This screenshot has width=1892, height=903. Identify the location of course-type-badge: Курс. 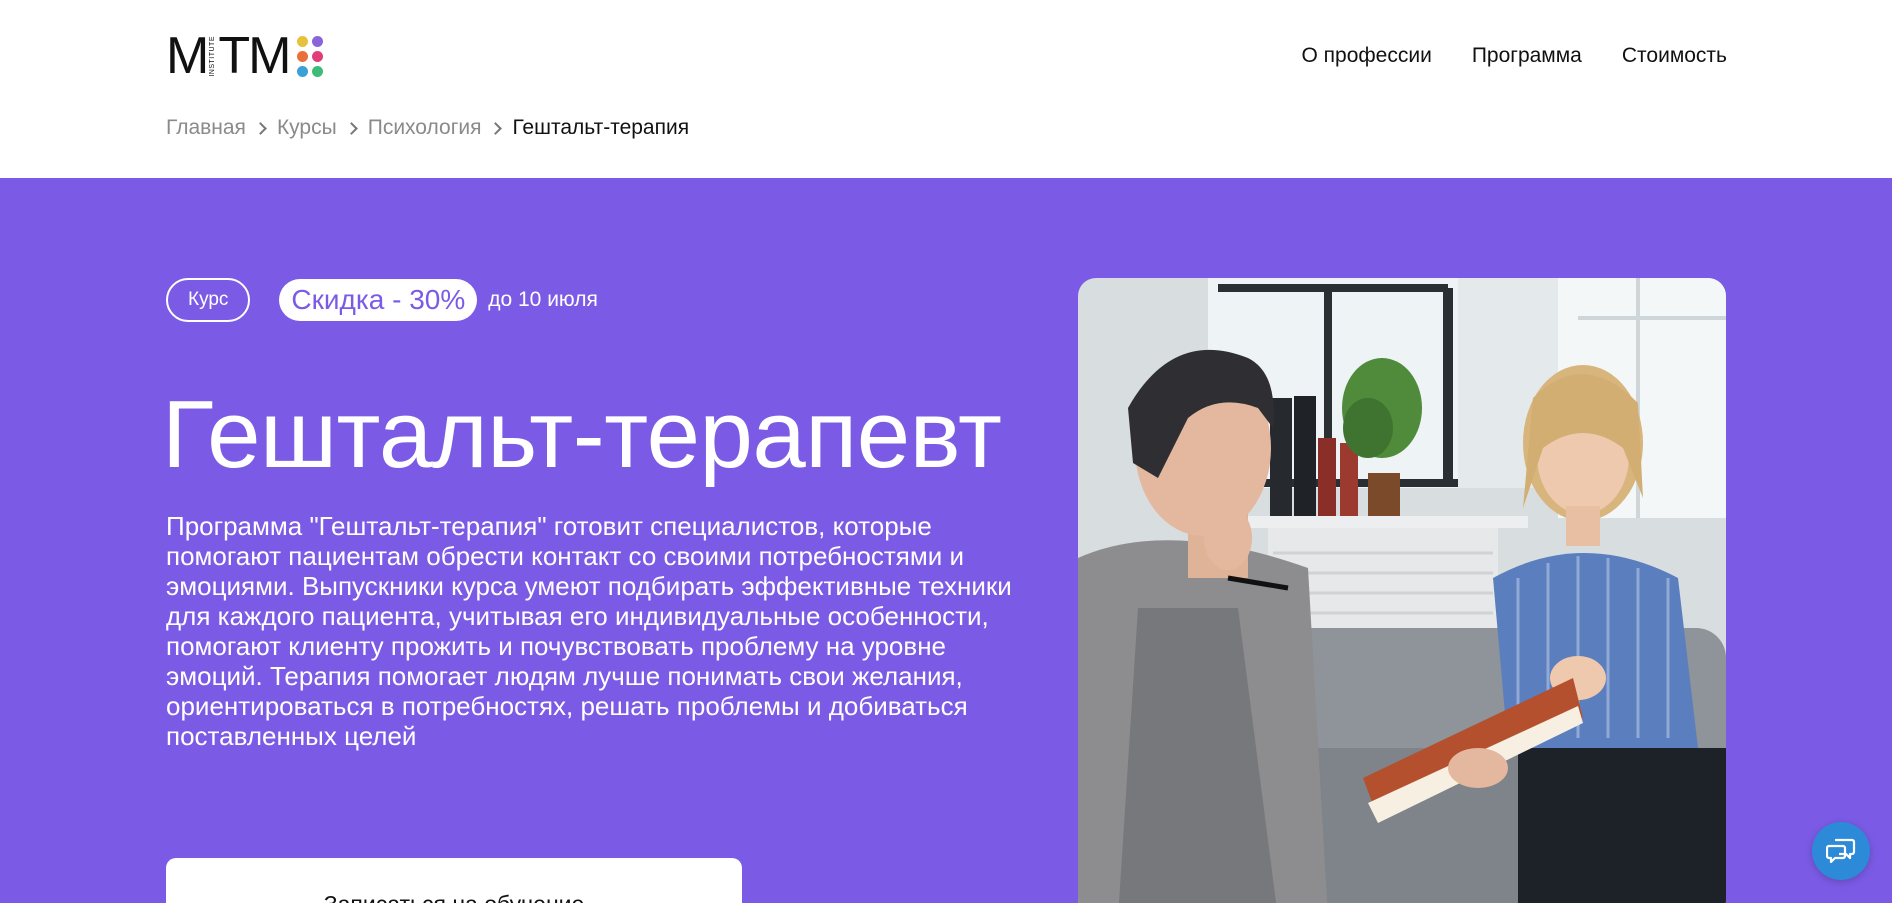
(208, 300).